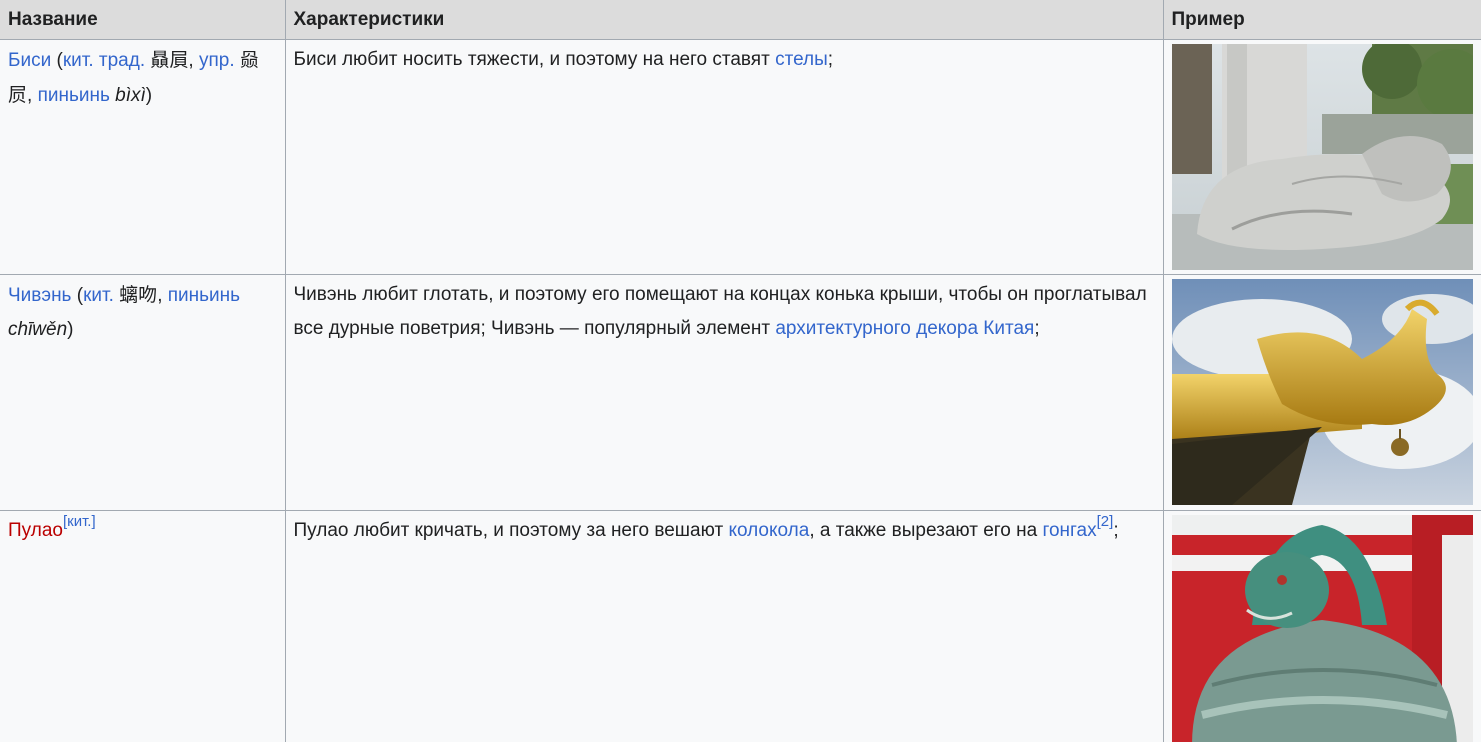  I want to click on bronze-bell-dragon-photo, so click(1322, 628).